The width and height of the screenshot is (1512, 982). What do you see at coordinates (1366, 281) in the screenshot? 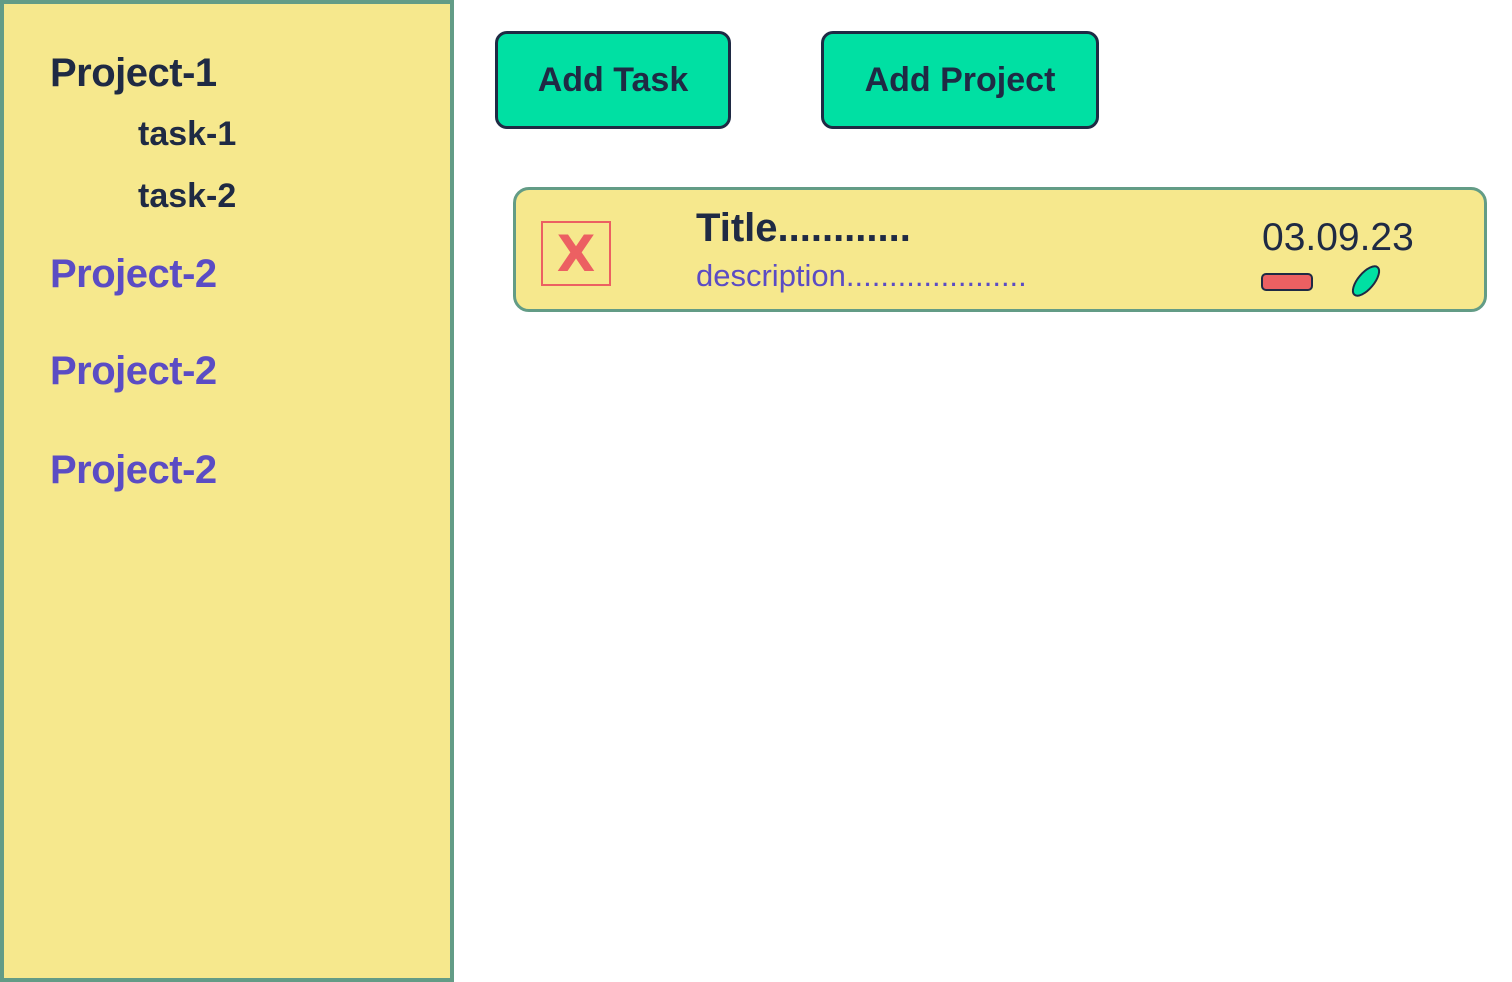
I see `leaf-icon` at bounding box center [1366, 281].